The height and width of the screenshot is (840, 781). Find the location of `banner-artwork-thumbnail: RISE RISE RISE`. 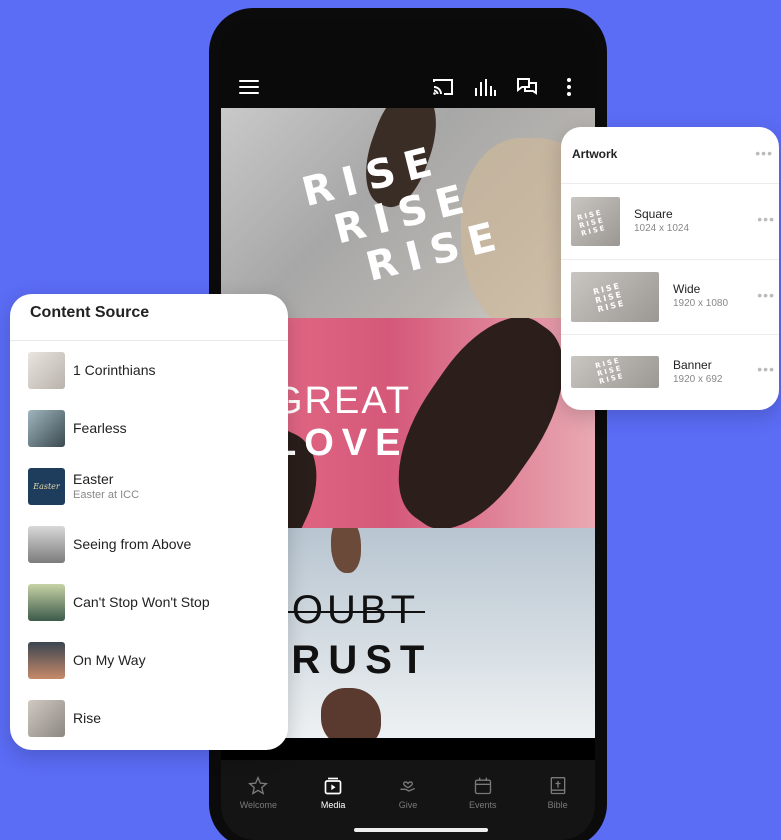

banner-artwork-thumbnail: RISE RISE RISE is located at coordinates (615, 372).